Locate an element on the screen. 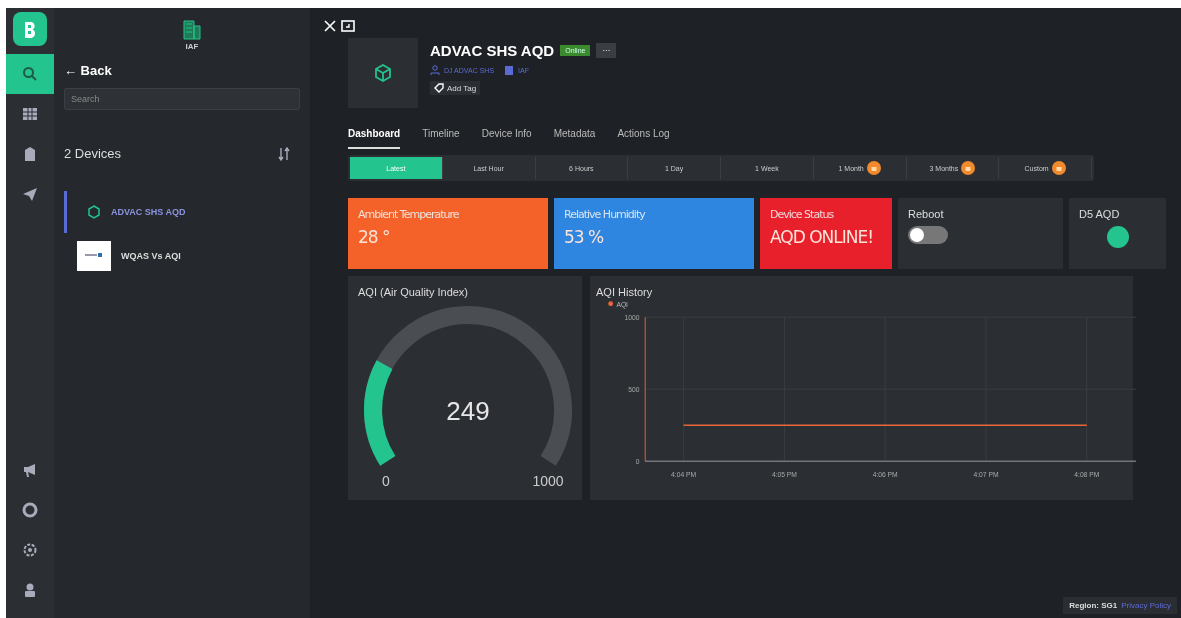 The width and height of the screenshot is (1181, 618). device-count: 2 Devices is located at coordinates (93, 153).